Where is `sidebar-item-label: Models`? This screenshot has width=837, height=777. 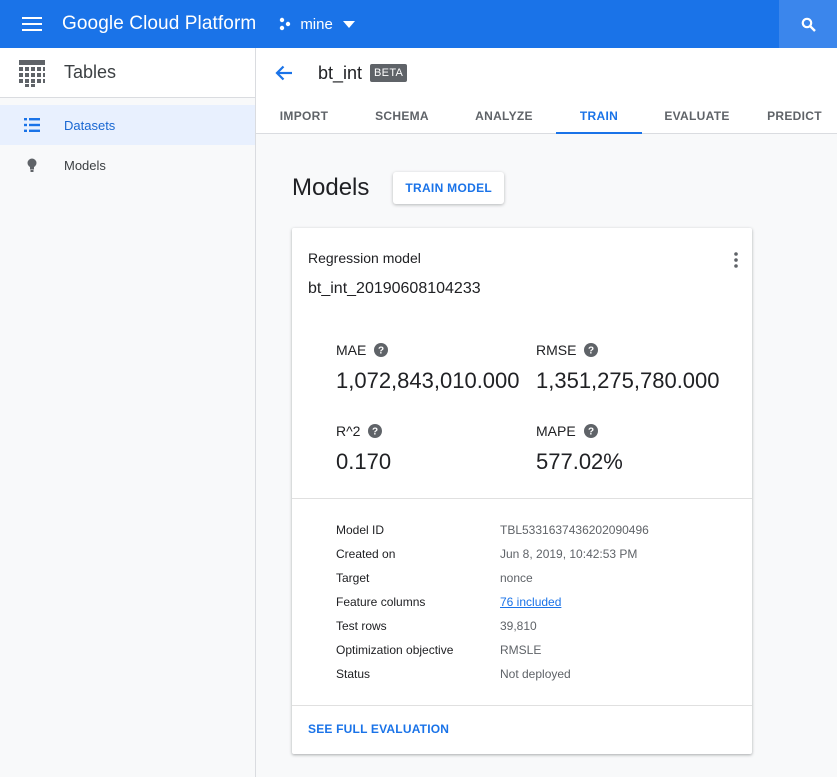
sidebar-item-label: Models is located at coordinates (85, 165).